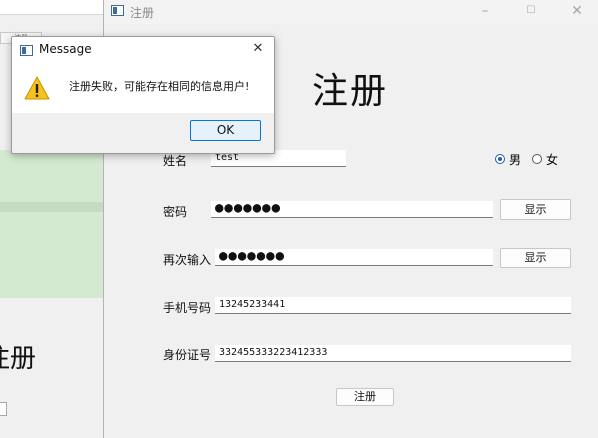 The height and width of the screenshot is (438, 598). What do you see at coordinates (142, 13) in the screenshot?
I see `window-title: 注册` at bounding box center [142, 13].